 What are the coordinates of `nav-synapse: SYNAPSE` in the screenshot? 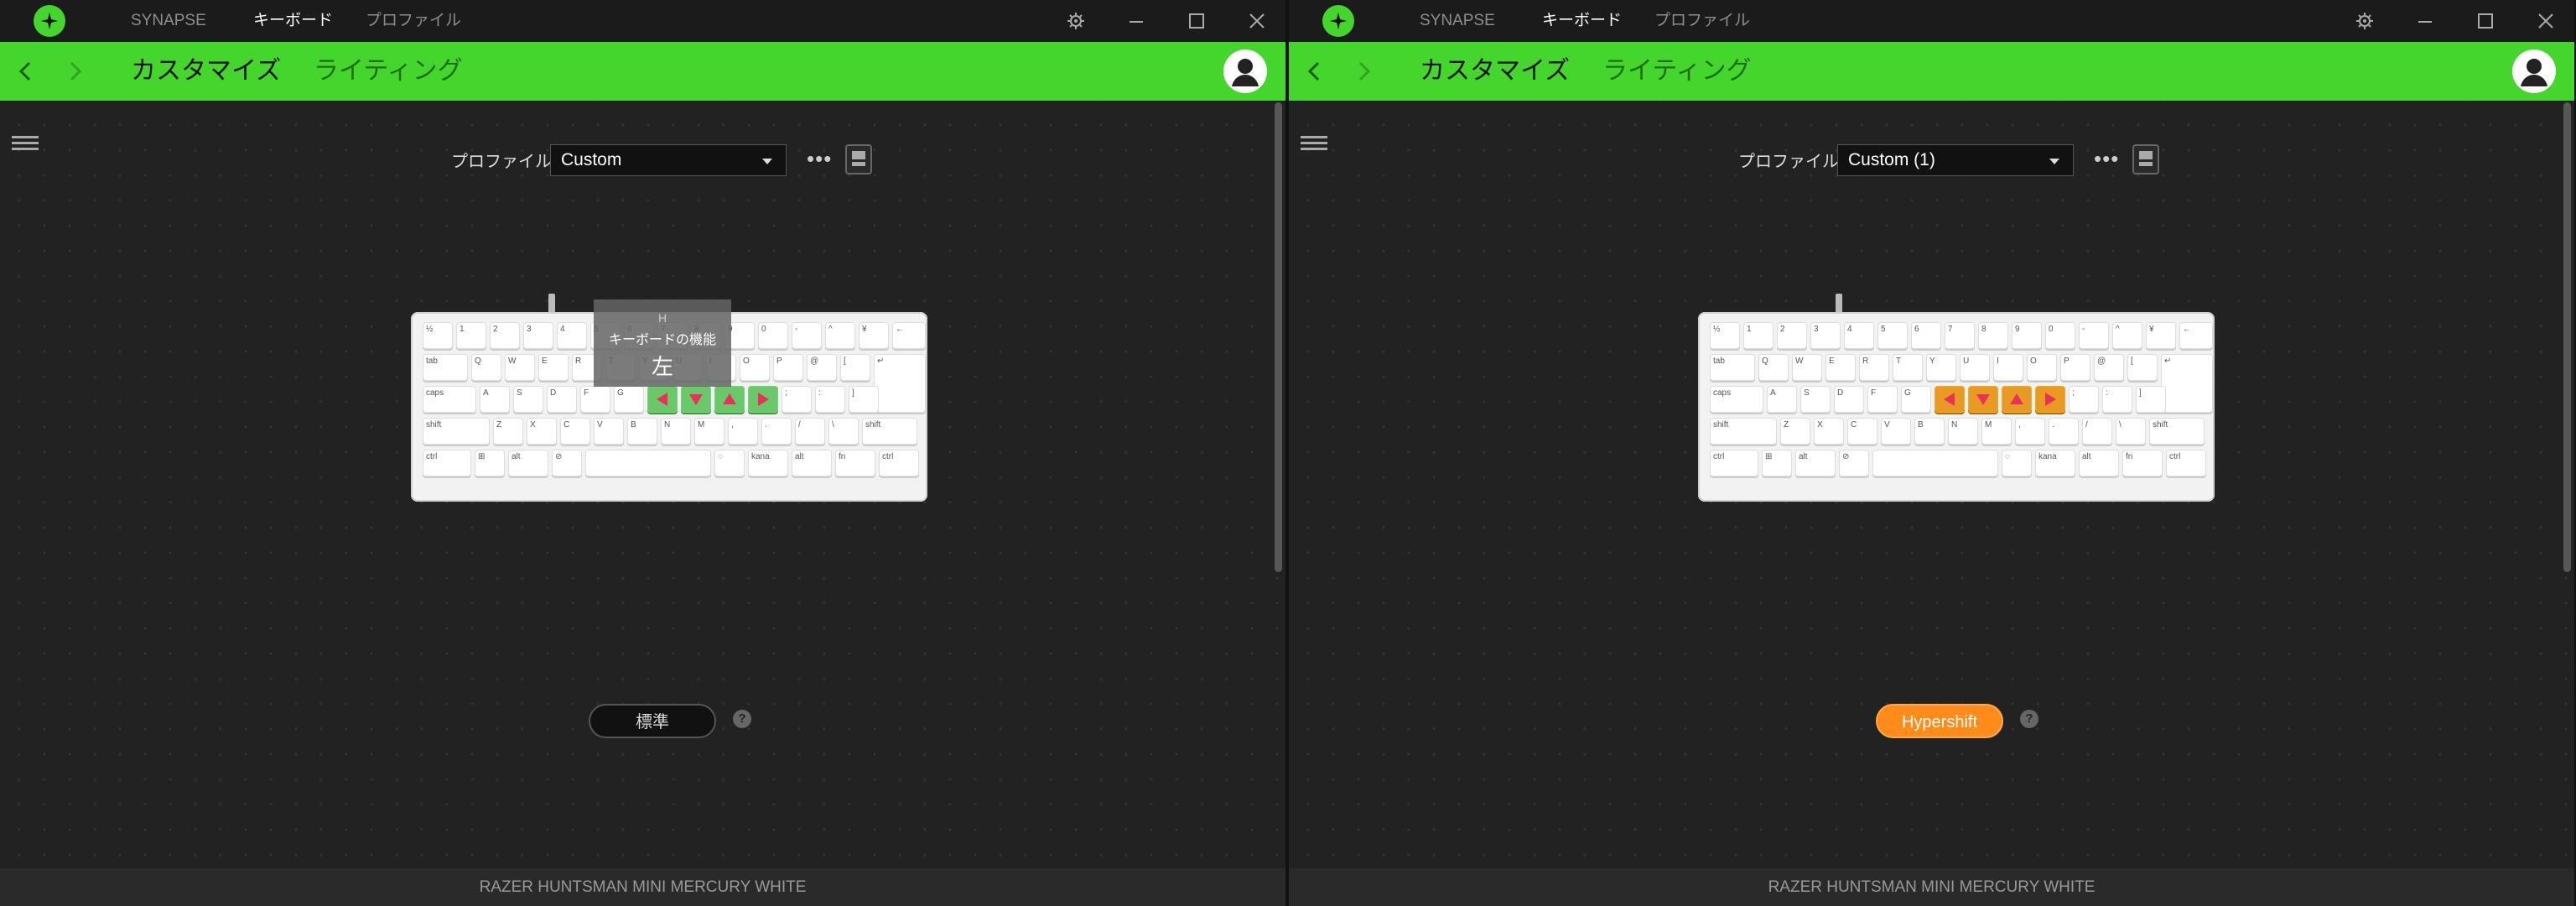 It's located at (168, 21).